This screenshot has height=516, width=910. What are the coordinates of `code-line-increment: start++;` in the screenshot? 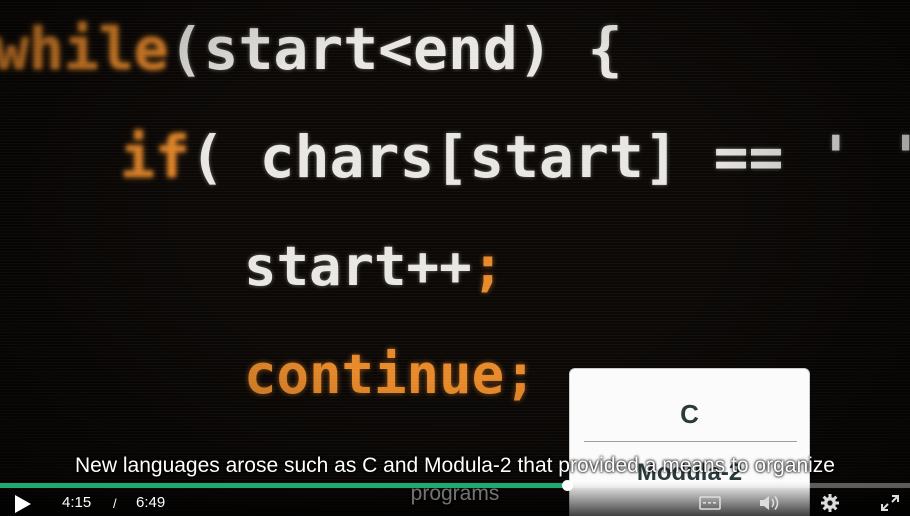 It's located at (374, 267).